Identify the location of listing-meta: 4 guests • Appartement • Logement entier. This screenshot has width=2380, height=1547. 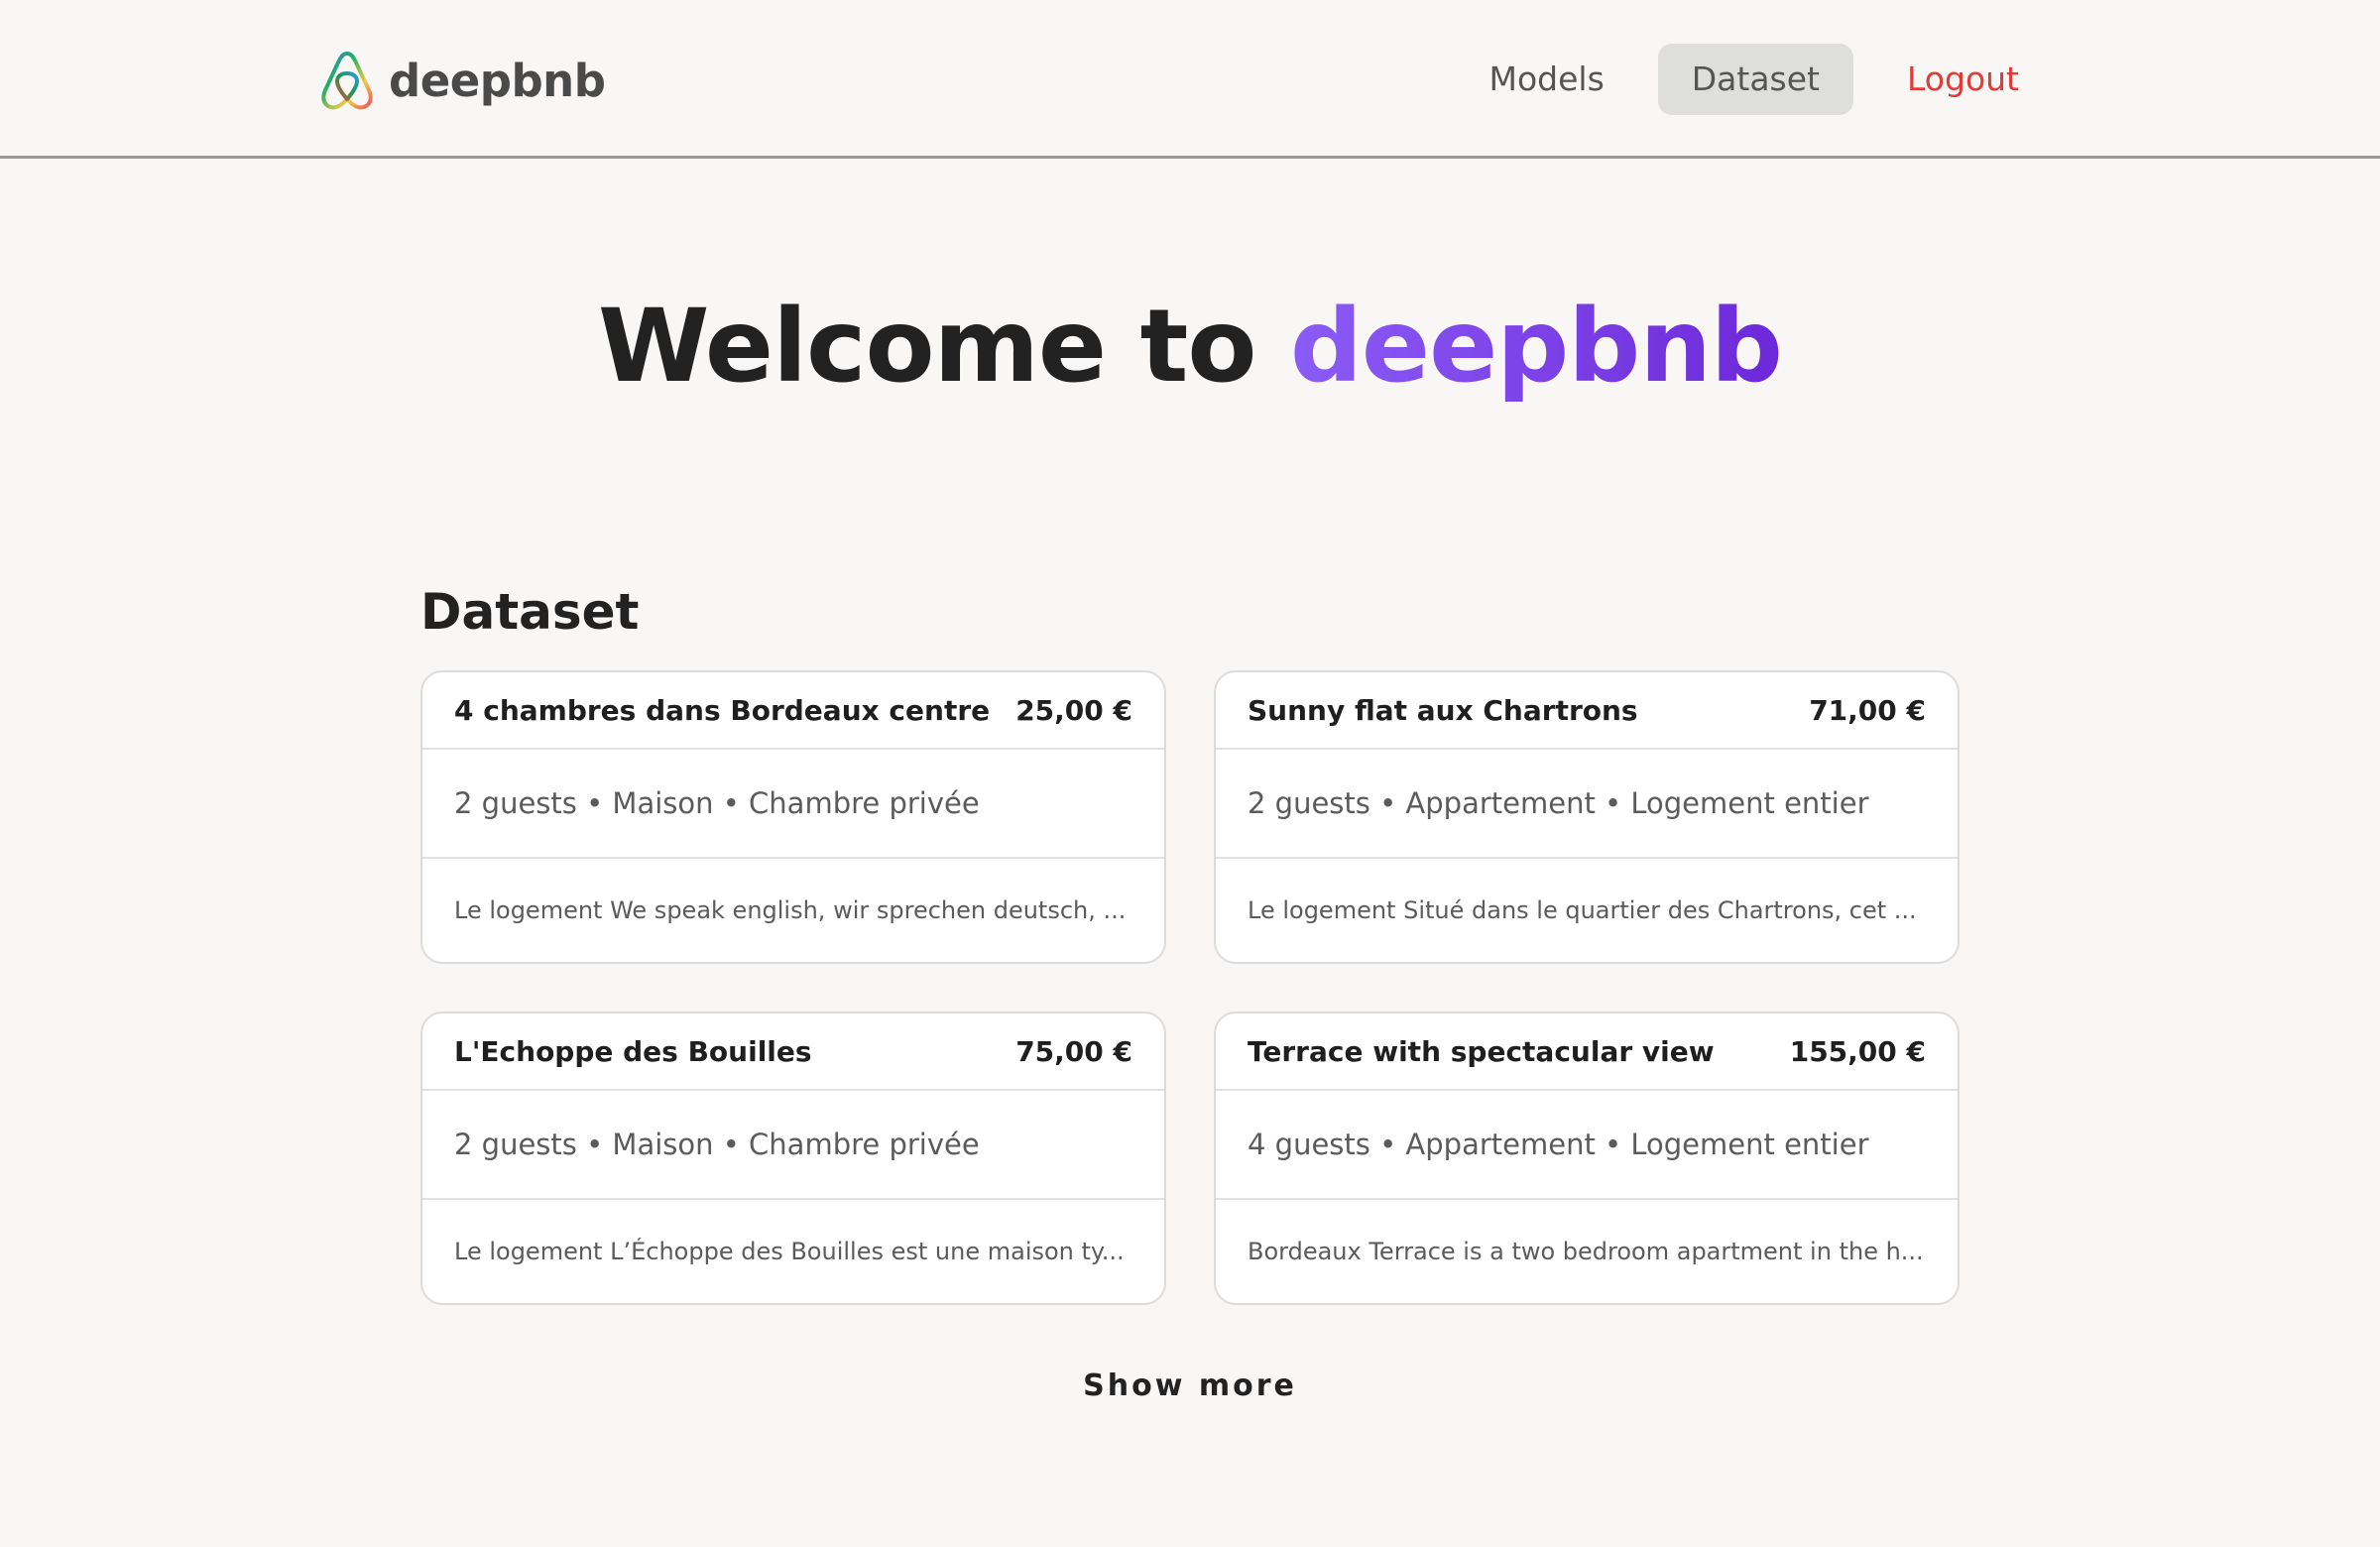
(1587, 1145).